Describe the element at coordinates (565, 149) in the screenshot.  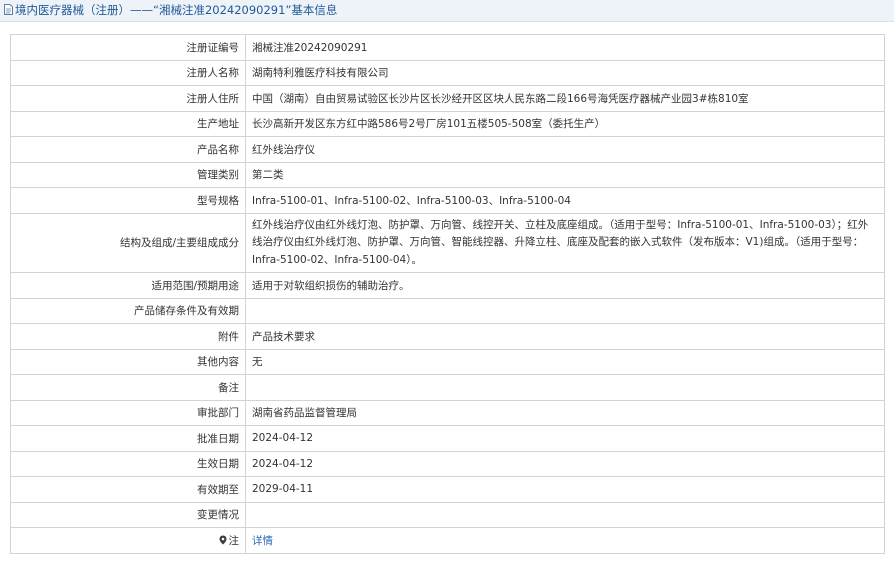
I see `row-value: 红外线治疗仪` at that location.